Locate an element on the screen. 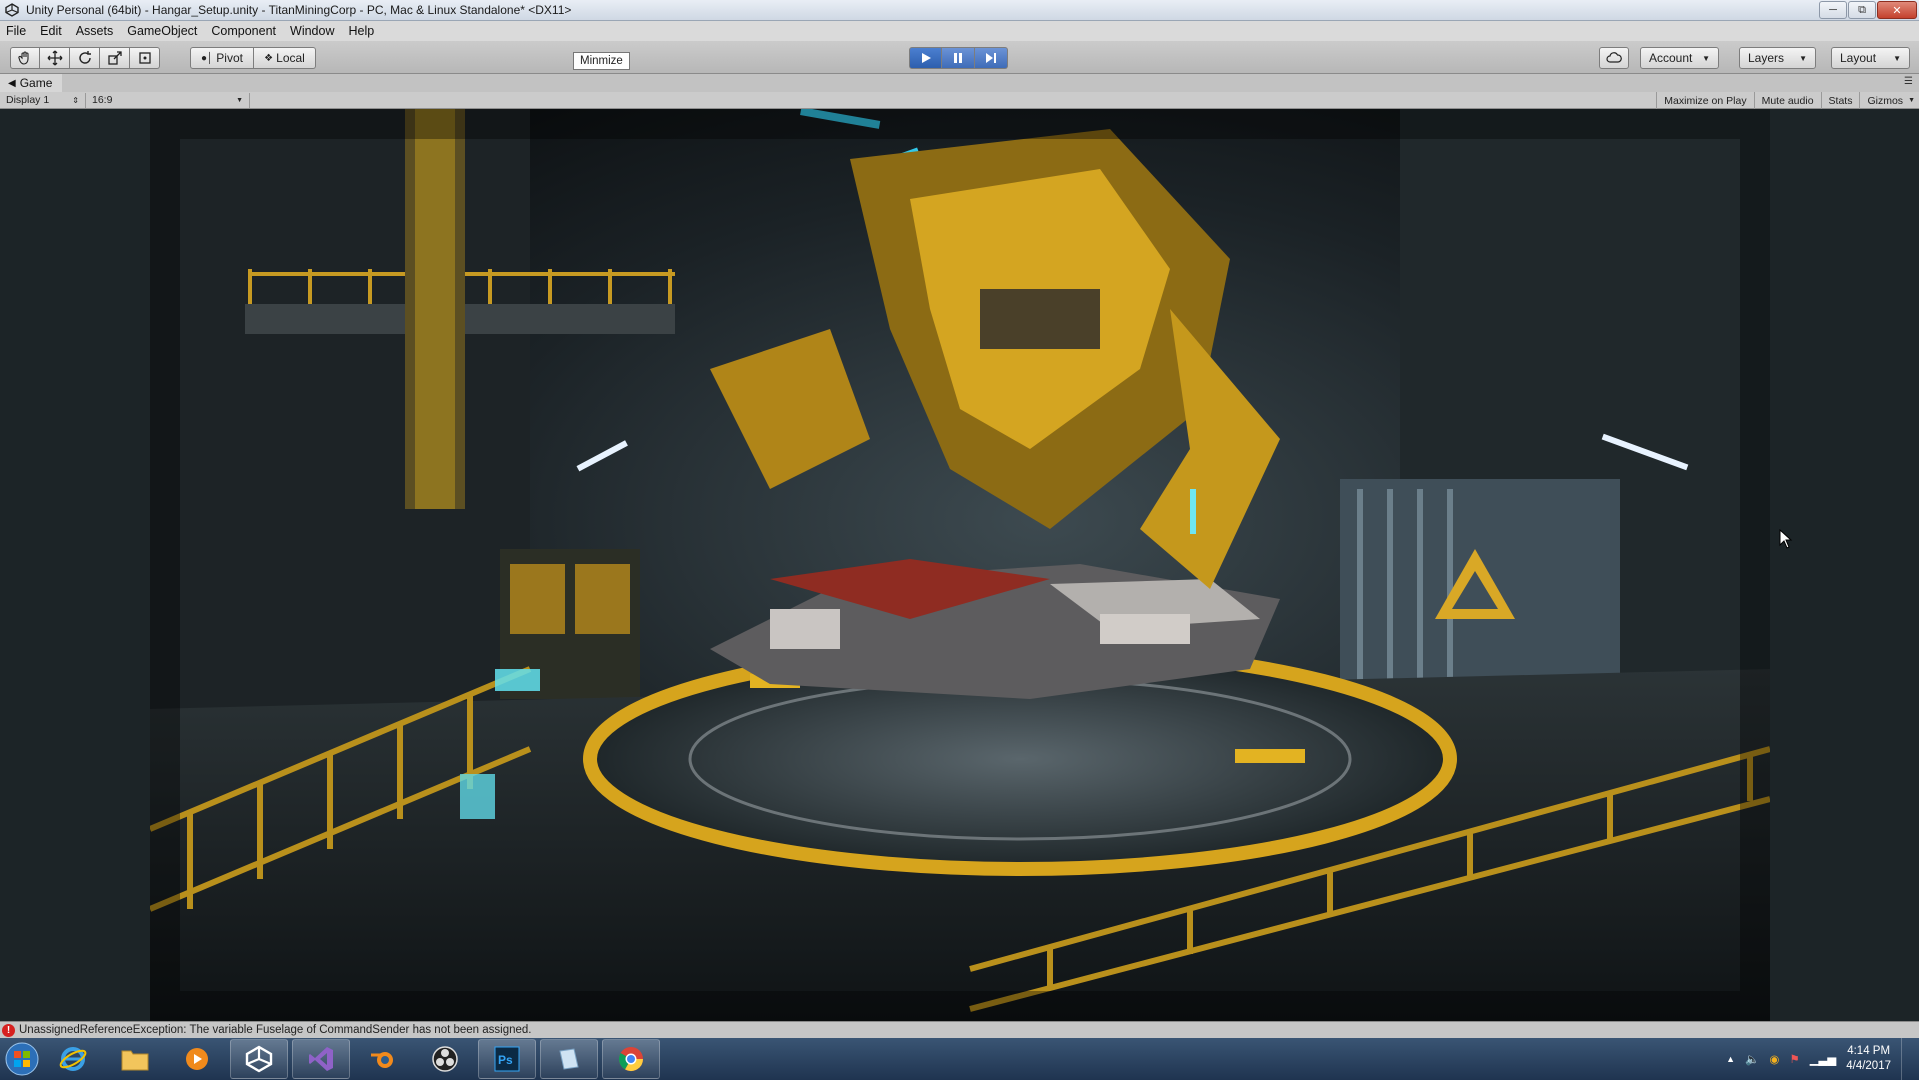 Image resolution: width=1919 pixels, height=1080 pixels. pause-button is located at coordinates (958, 58).